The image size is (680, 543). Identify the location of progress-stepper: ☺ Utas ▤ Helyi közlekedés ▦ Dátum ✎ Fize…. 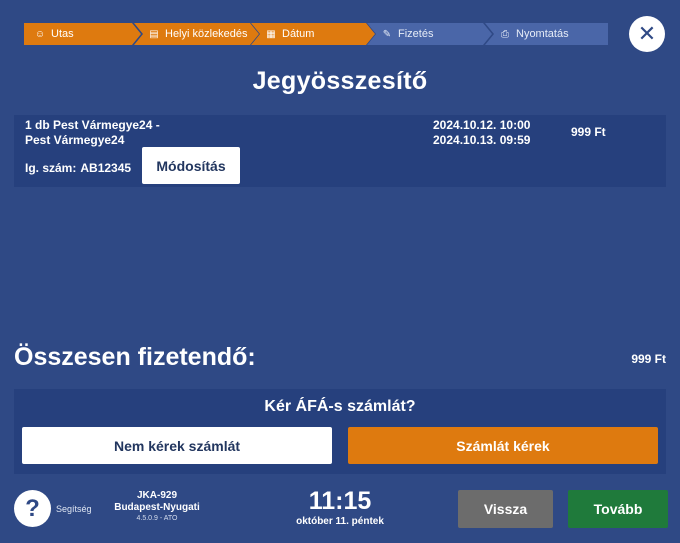
(316, 34).